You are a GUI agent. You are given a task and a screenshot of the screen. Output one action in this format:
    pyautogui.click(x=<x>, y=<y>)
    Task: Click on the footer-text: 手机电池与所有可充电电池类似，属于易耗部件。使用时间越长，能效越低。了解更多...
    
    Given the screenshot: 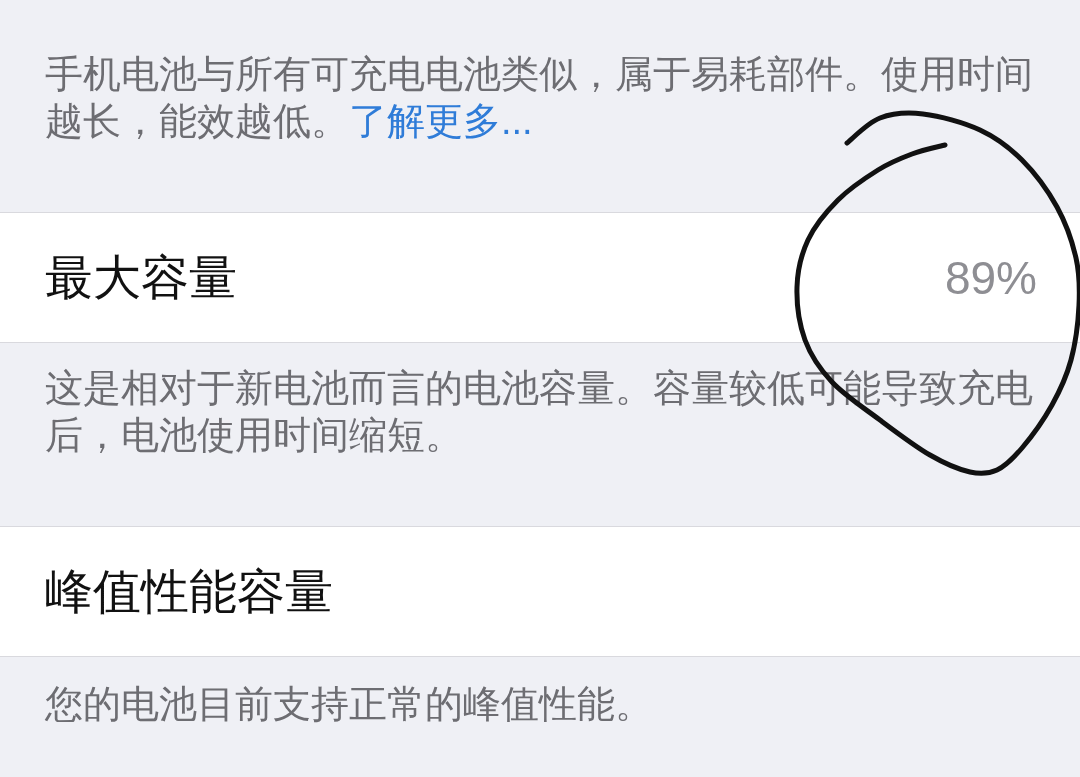 What is the action you would take?
    pyautogui.click(x=539, y=98)
    